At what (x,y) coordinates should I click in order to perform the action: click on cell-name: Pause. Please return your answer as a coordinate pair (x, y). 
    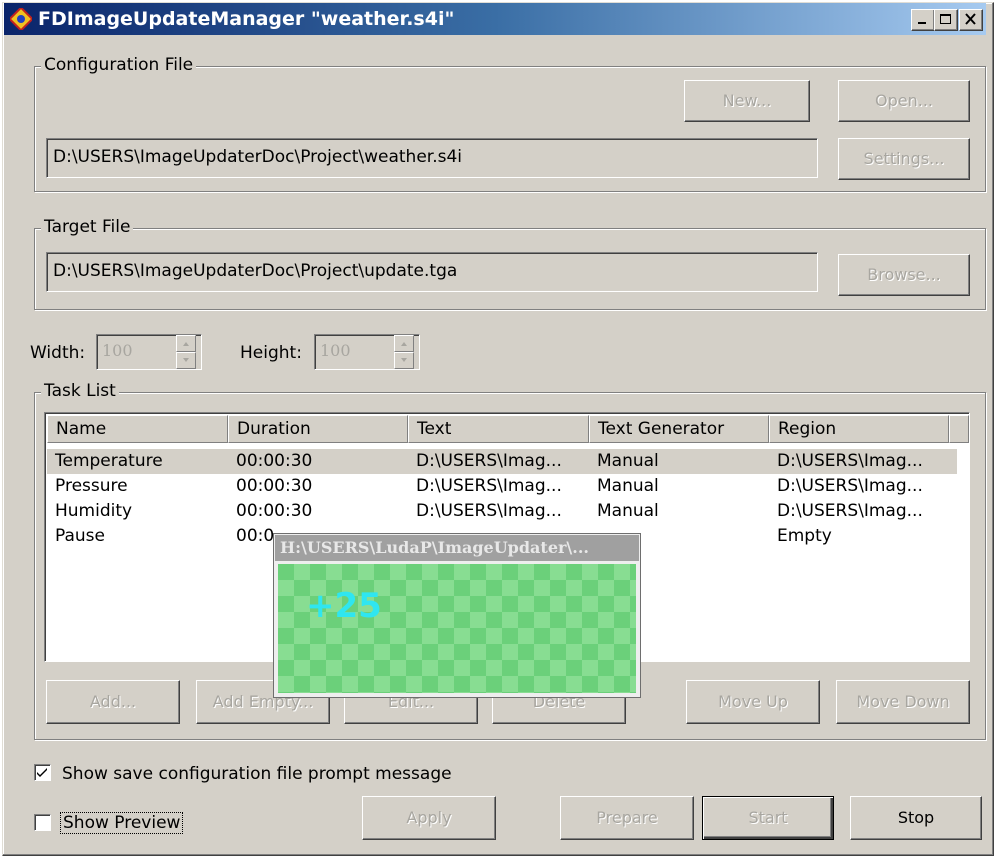
    Looking at the image, I should click on (80, 536).